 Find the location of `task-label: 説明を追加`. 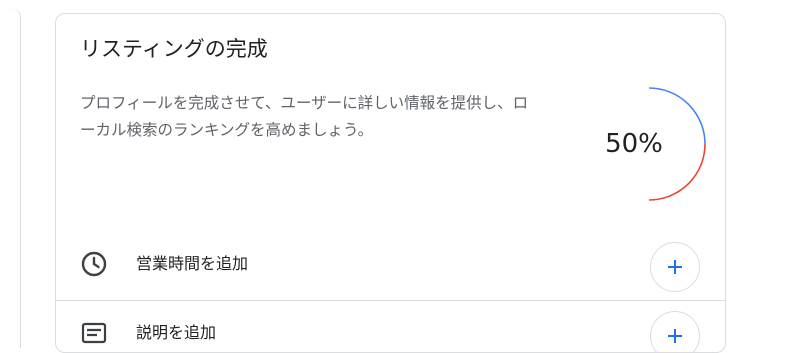

task-label: 説明を追加 is located at coordinates (176, 332).